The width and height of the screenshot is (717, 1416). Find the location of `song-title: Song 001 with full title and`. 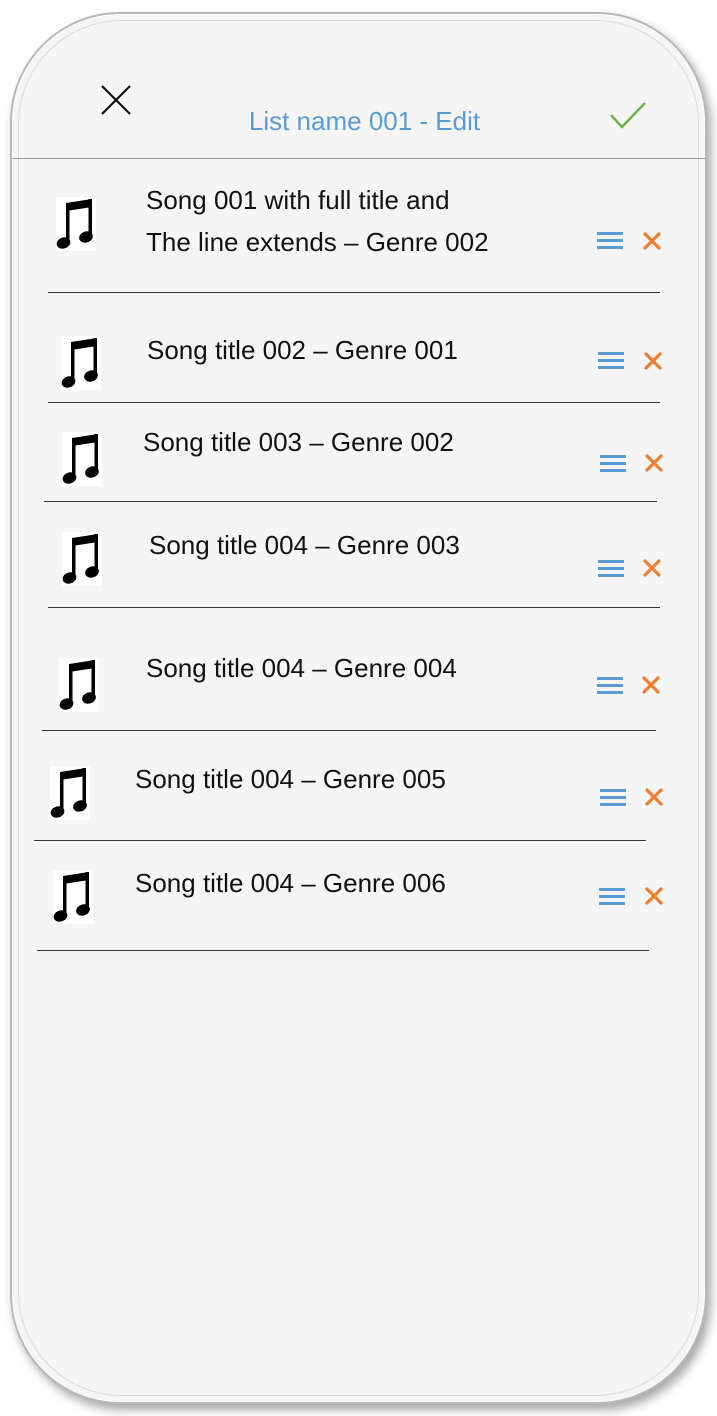

song-title: Song 001 with full title and is located at coordinates (298, 200).